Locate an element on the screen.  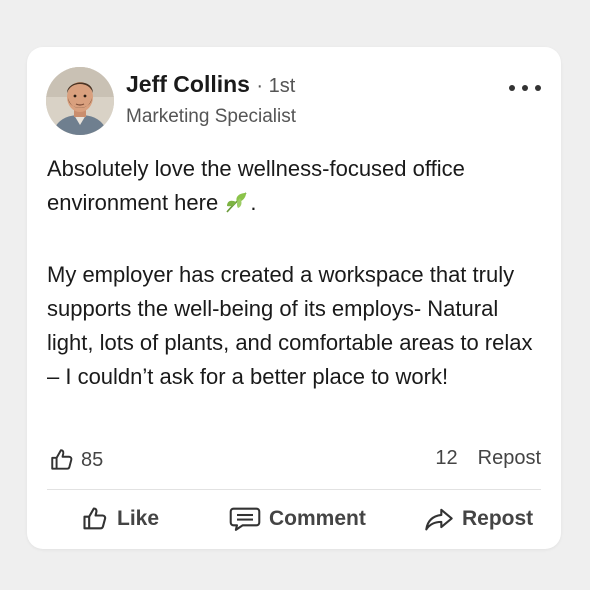
author-name: Jeff Collins is located at coordinates (188, 84).